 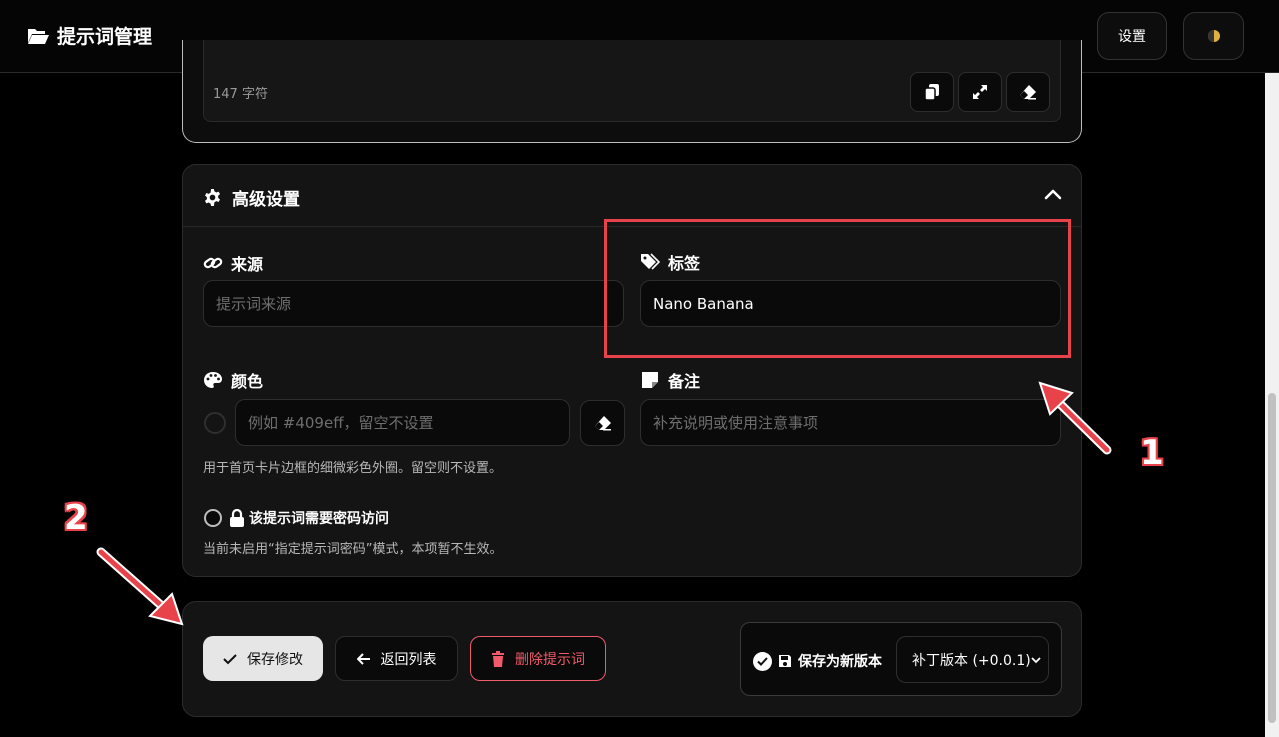 What do you see at coordinates (1132, 36) in the screenshot?
I see `settings-button: 设置` at bounding box center [1132, 36].